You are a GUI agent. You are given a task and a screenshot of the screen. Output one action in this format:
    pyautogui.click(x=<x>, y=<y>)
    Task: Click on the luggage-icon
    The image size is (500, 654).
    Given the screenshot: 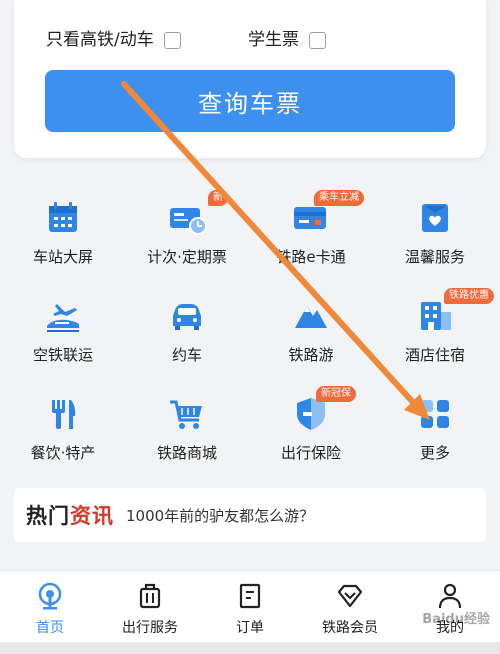 What is the action you would take?
    pyautogui.click(x=150, y=596)
    